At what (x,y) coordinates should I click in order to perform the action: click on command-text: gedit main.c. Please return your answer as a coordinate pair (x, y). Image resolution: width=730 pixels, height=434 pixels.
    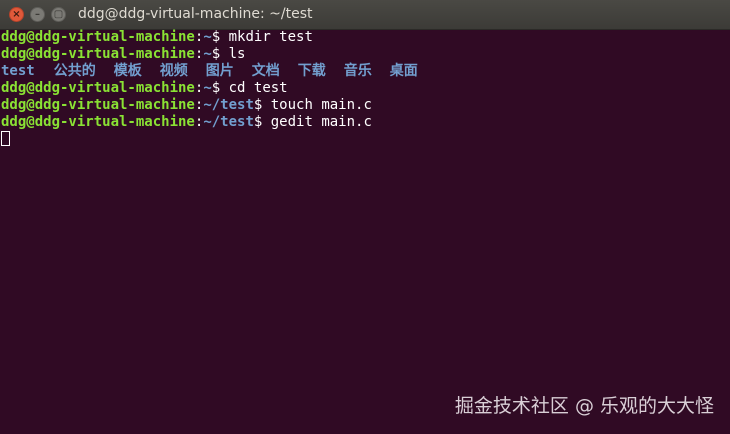
    Looking at the image, I should click on (321, 122).